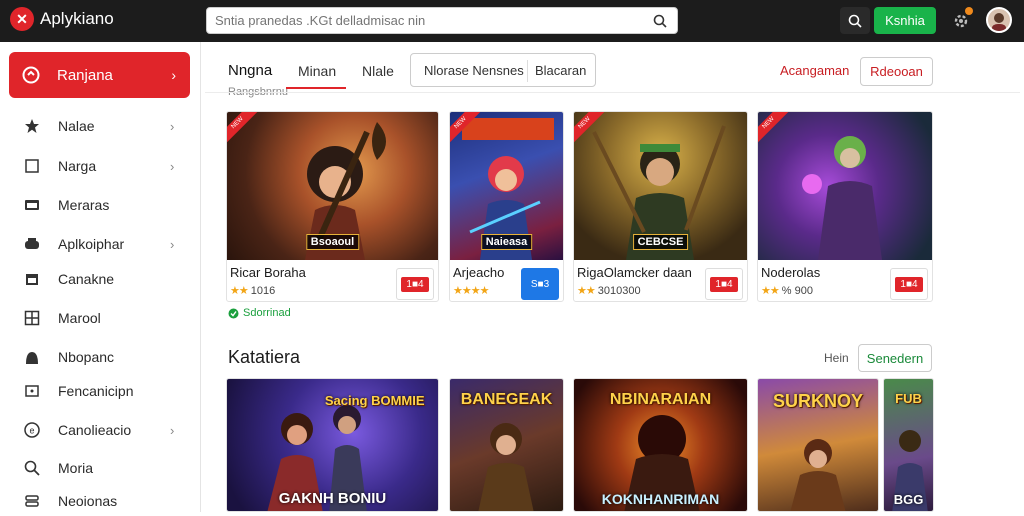 The image size is (1024, 516). What do you see at coordinates (797, 291) in the screenshot?
I see `rating-value: % 900` at bounding box center [797, 291].